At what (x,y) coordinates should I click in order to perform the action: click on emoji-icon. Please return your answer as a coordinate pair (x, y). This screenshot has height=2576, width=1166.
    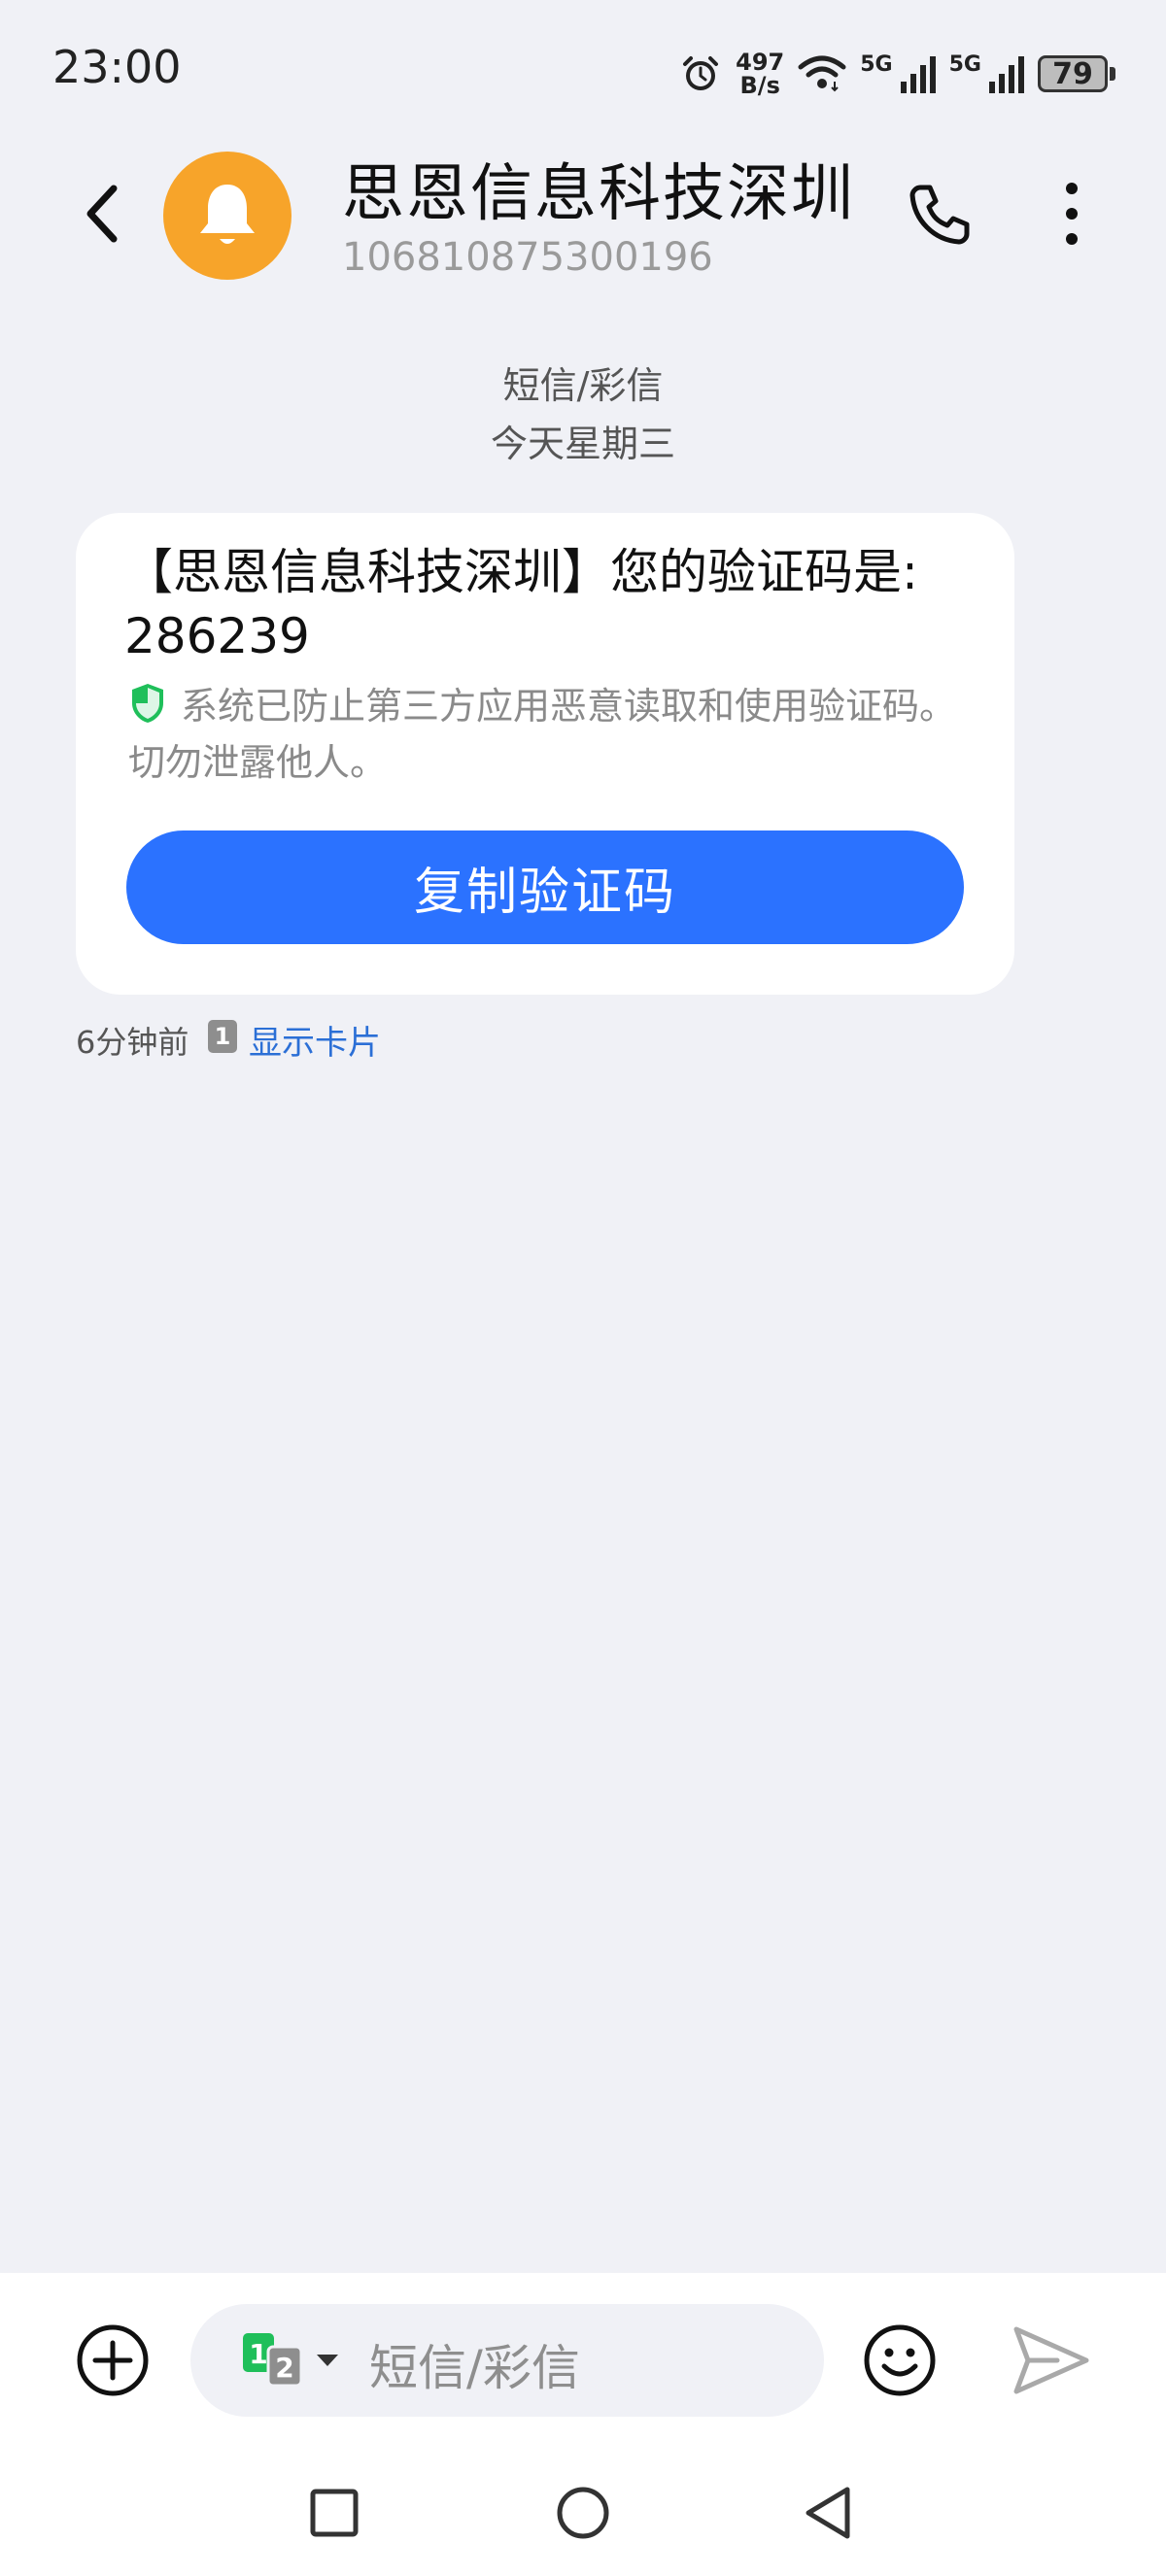
    Looking at the image, I should click on (900, 2360).